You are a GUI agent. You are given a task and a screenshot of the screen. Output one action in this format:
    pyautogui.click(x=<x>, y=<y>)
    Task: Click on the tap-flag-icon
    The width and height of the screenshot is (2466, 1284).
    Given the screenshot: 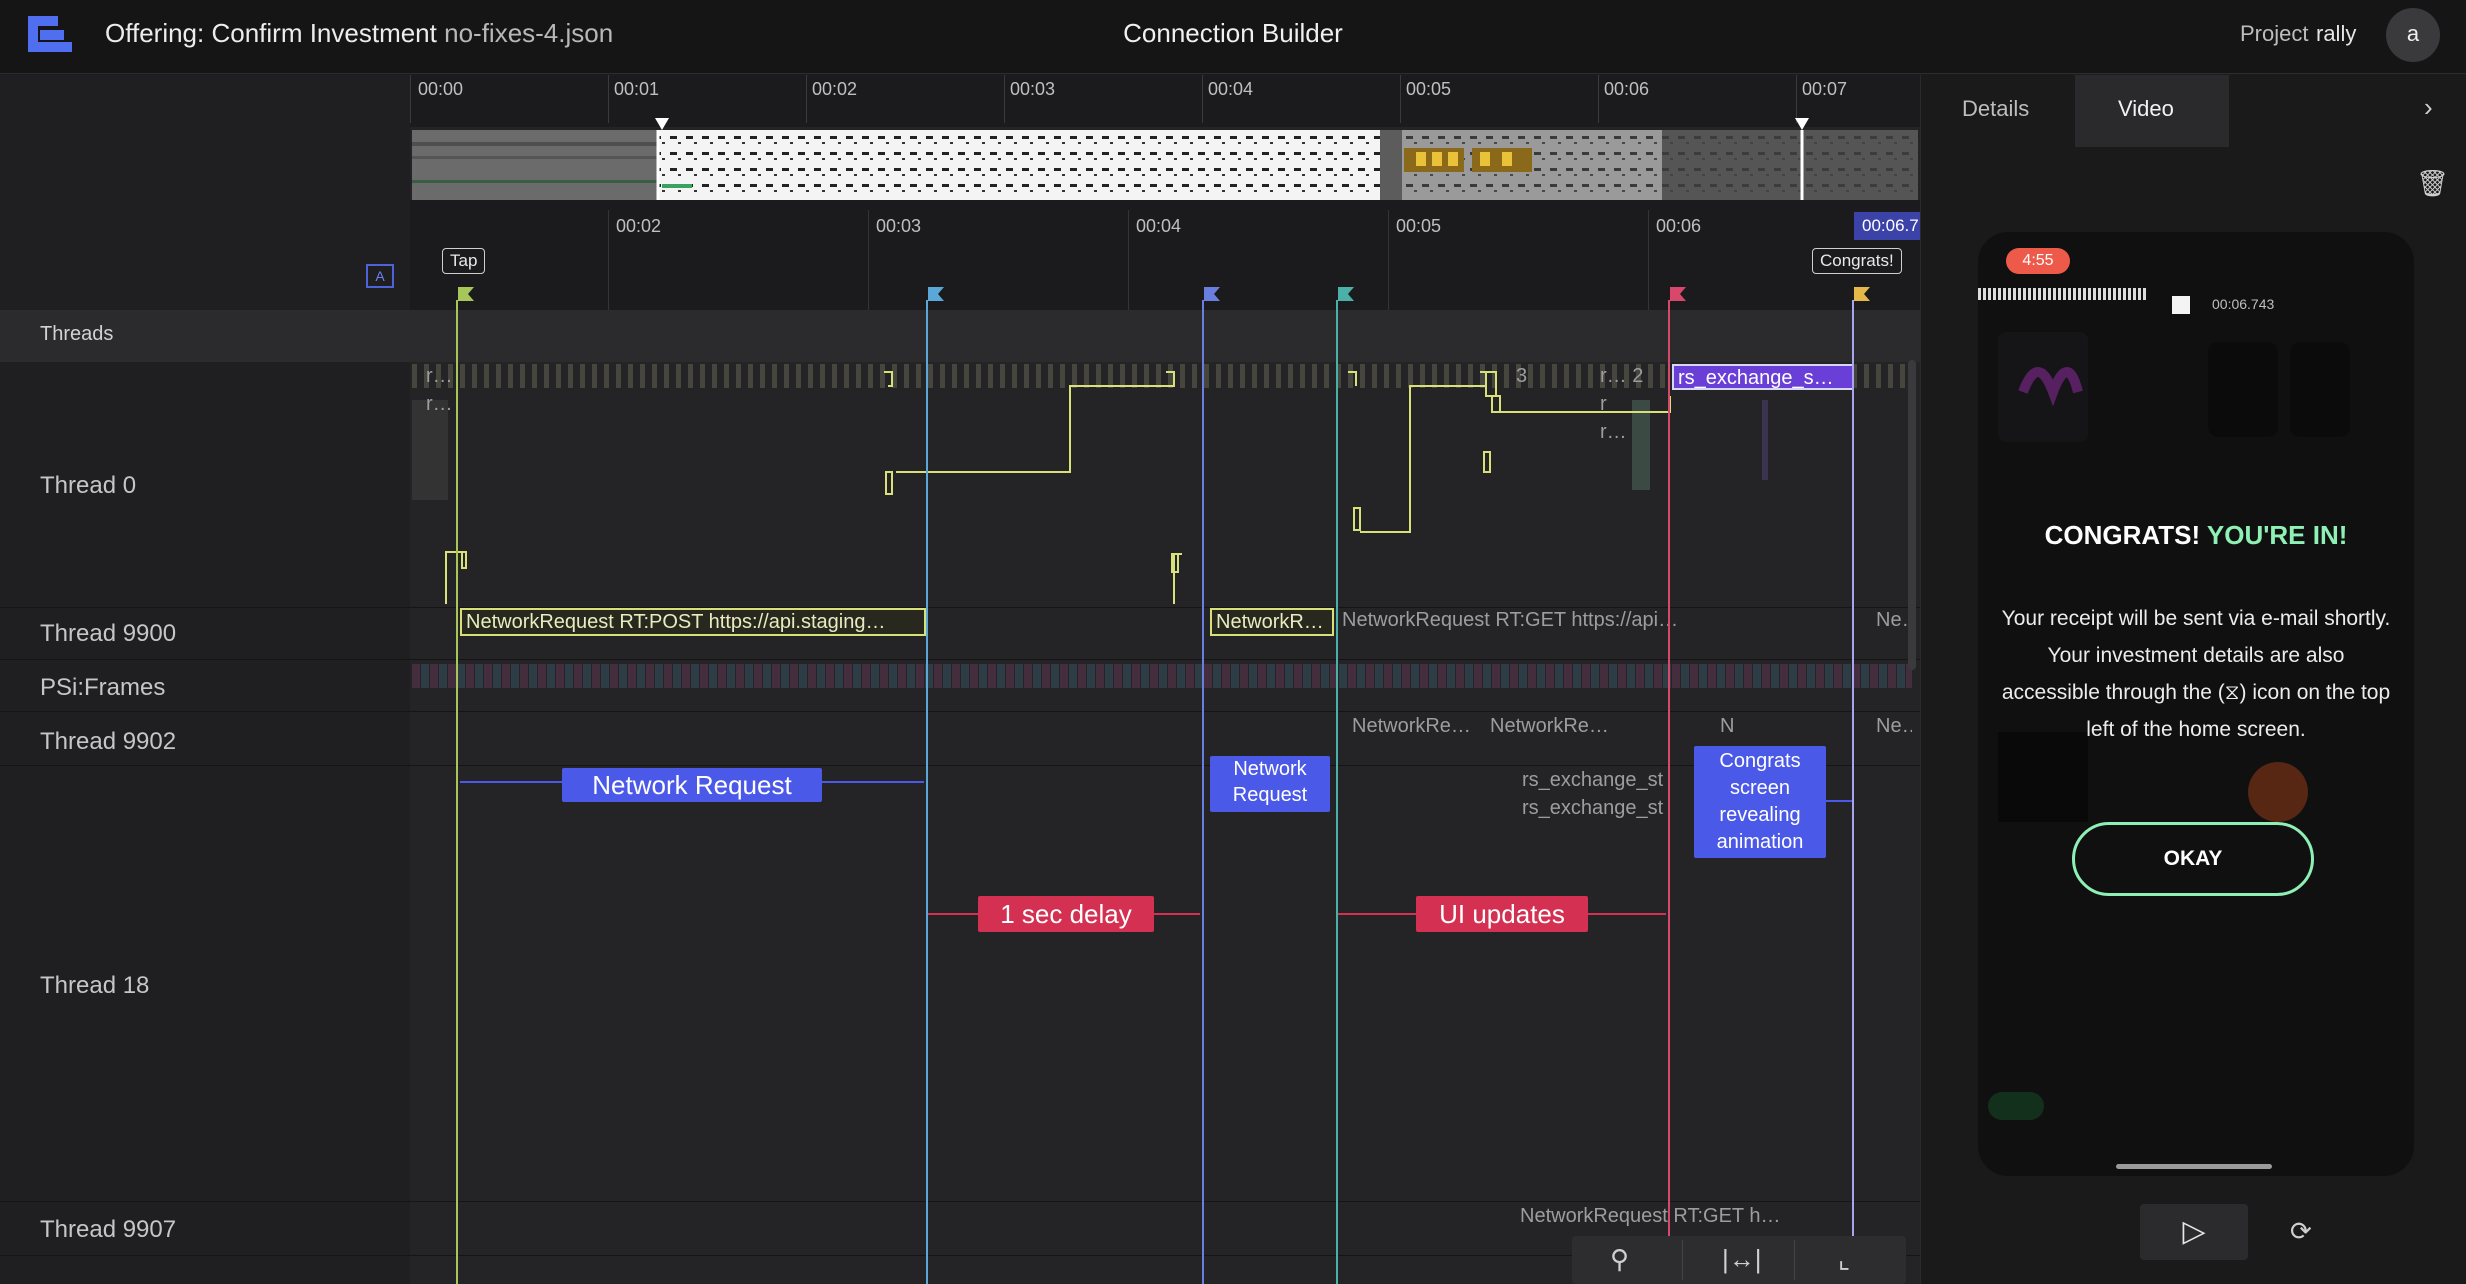 What is the action you would take?
    pyautogui.click(x=466, y=295)
    